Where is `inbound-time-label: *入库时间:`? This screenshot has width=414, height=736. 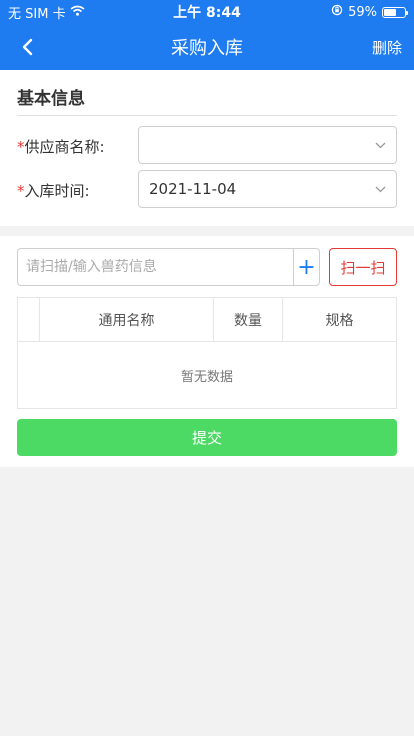 inbound-time-label: *入库时间: is located at coordinates (53, 190).